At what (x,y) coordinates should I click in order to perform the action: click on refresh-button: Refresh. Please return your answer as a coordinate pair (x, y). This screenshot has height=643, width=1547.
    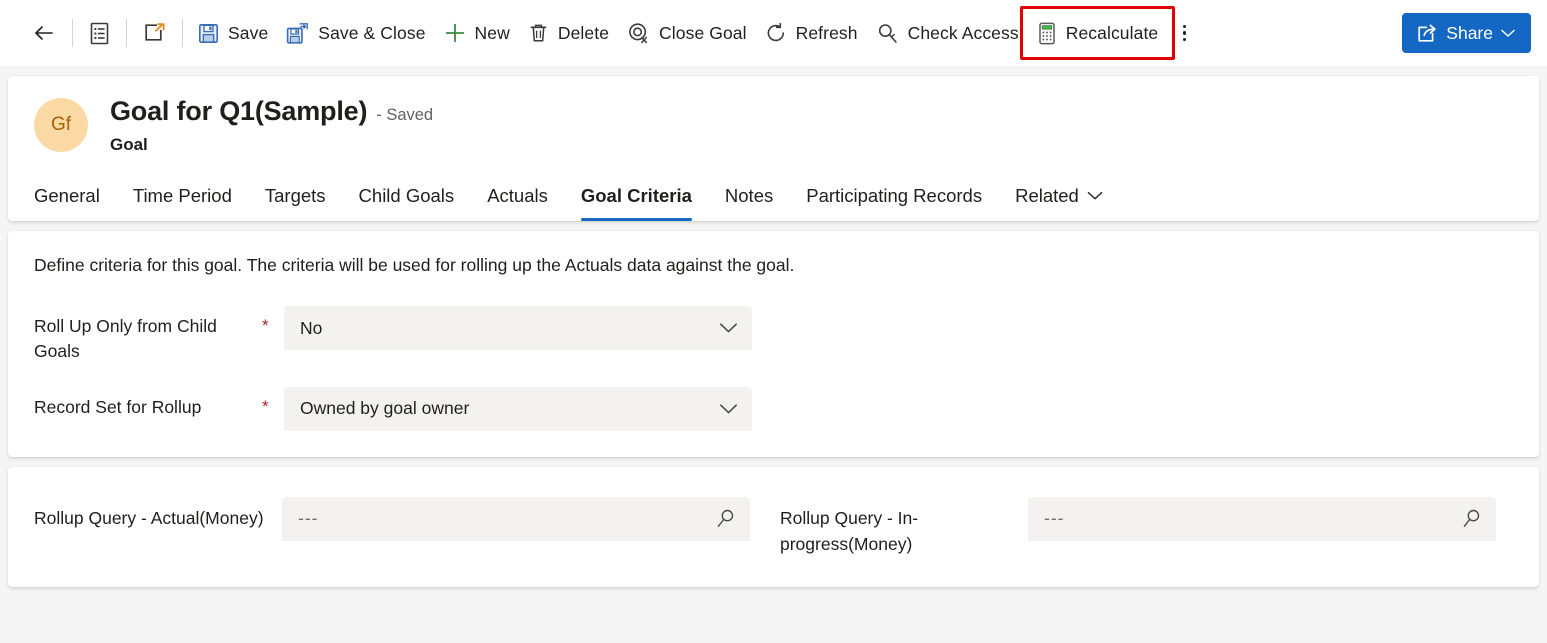
    Looking at the image, I should click on (811, 33).